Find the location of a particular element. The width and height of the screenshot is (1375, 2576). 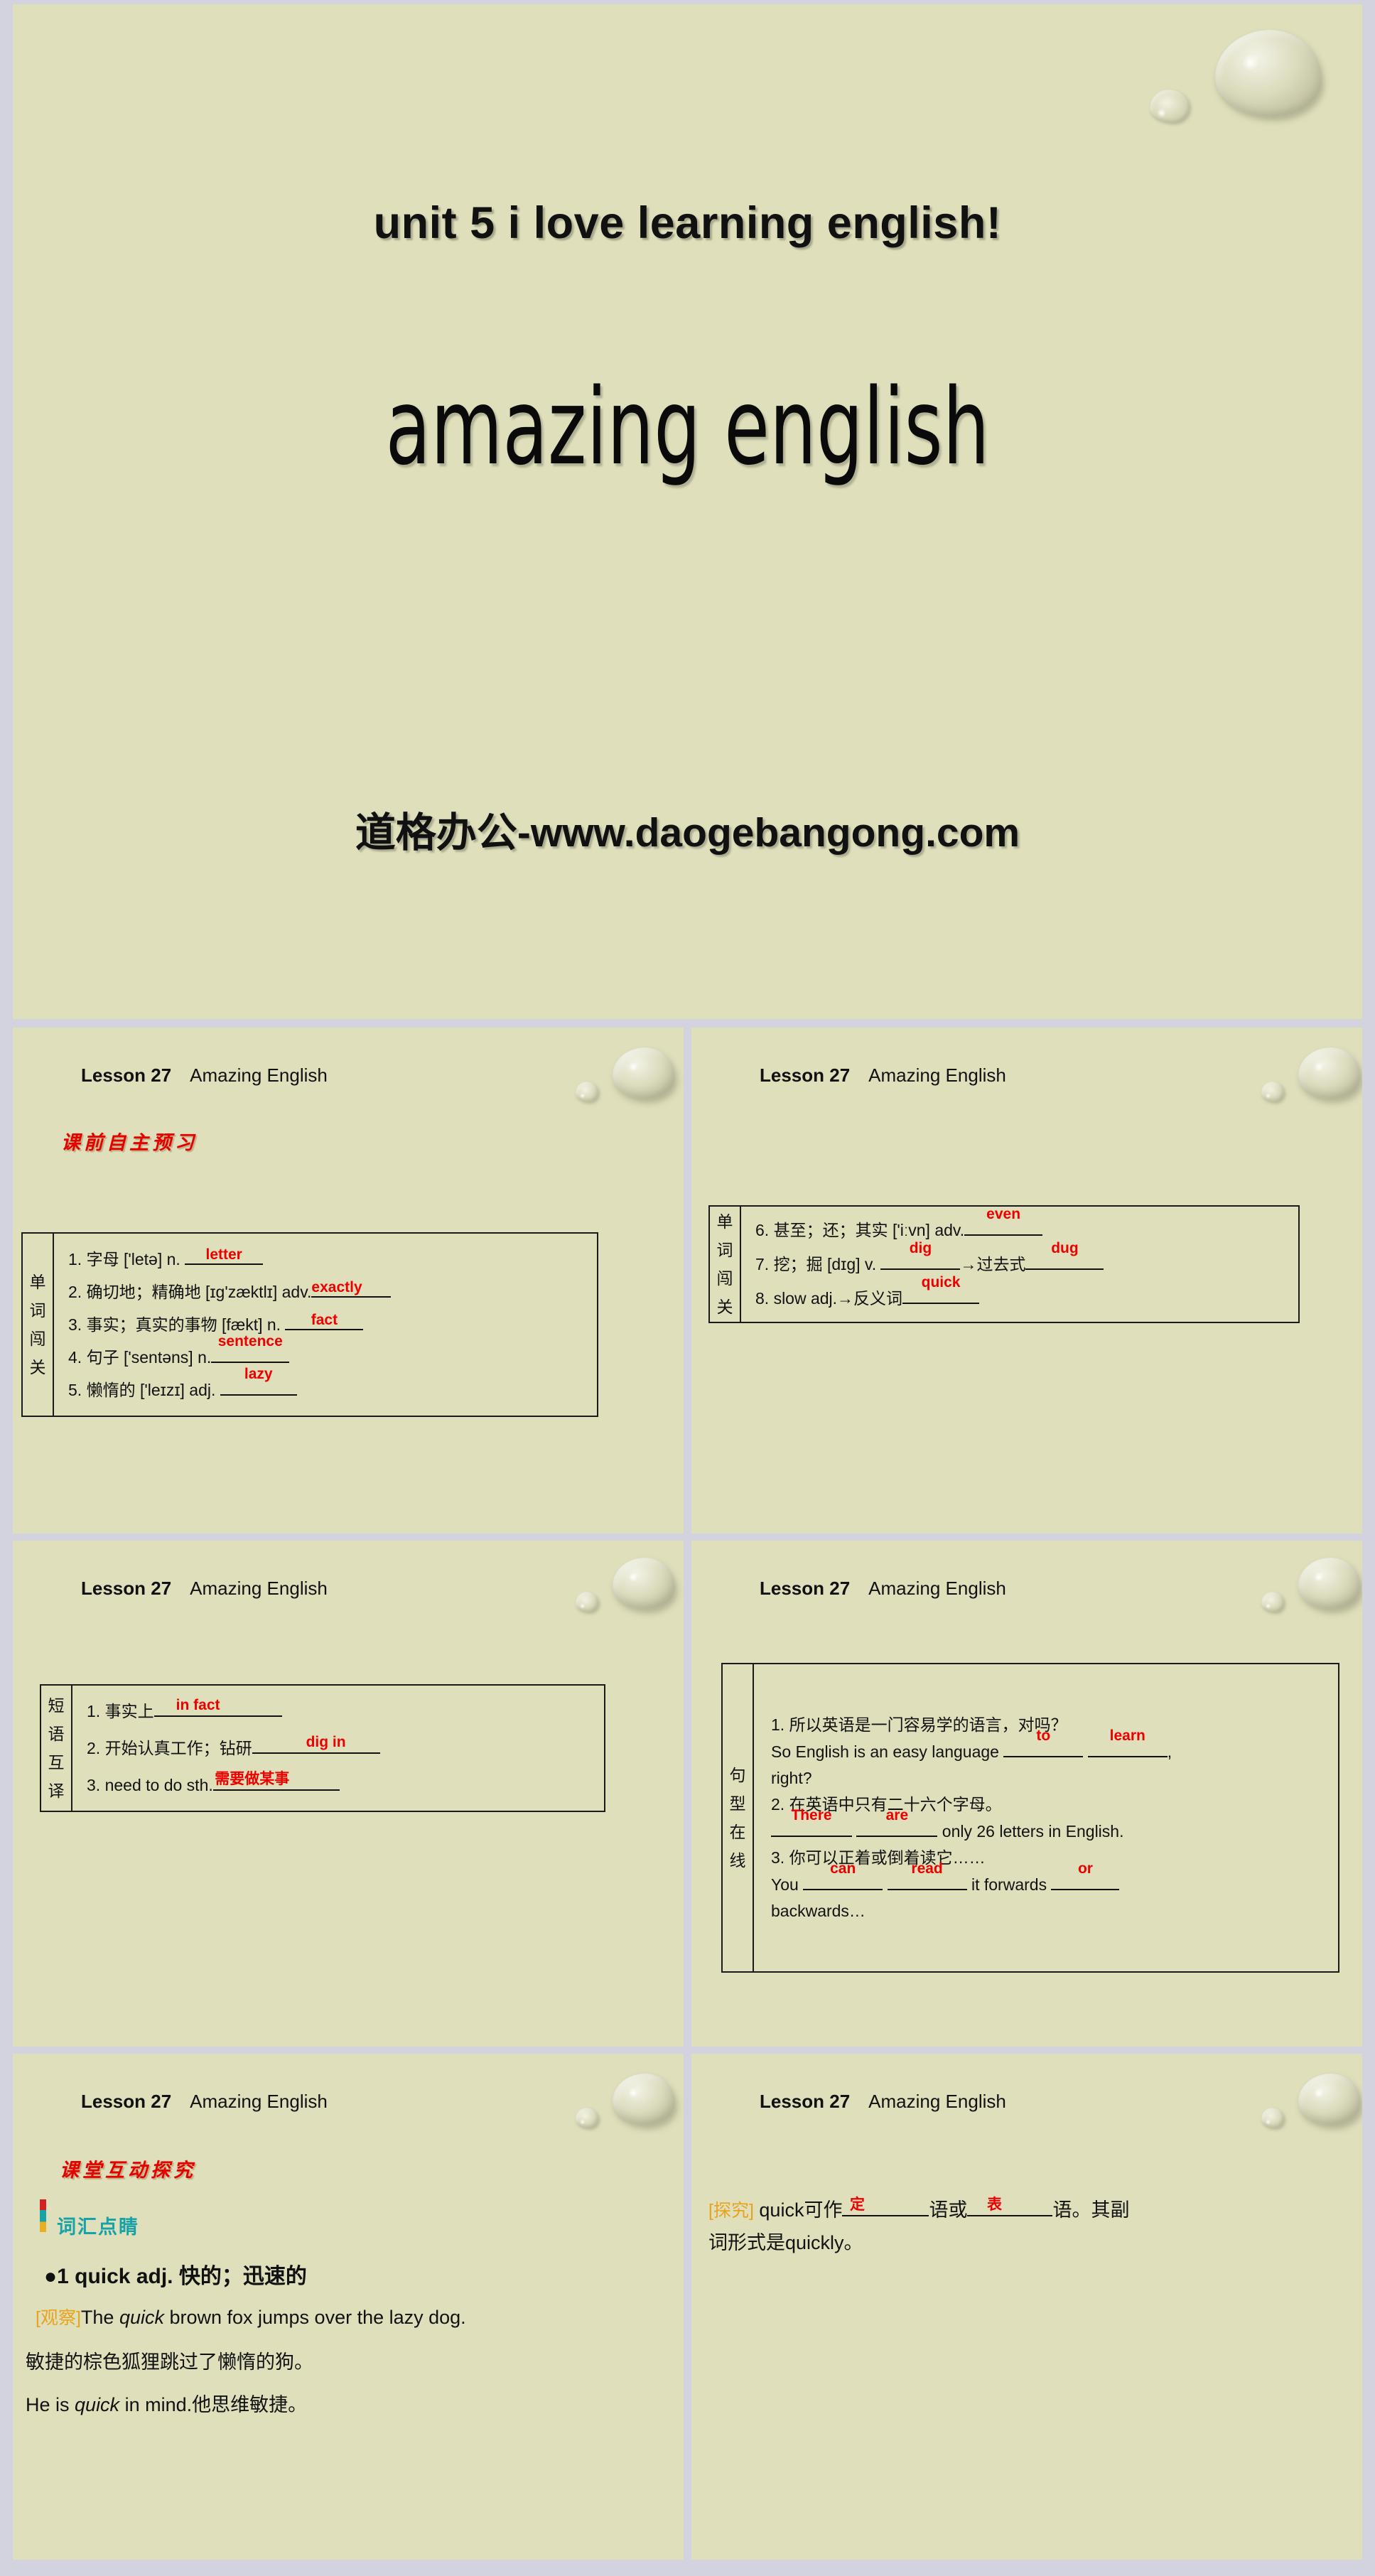

answer-blank: or is located at coordinates (1085, 1875).